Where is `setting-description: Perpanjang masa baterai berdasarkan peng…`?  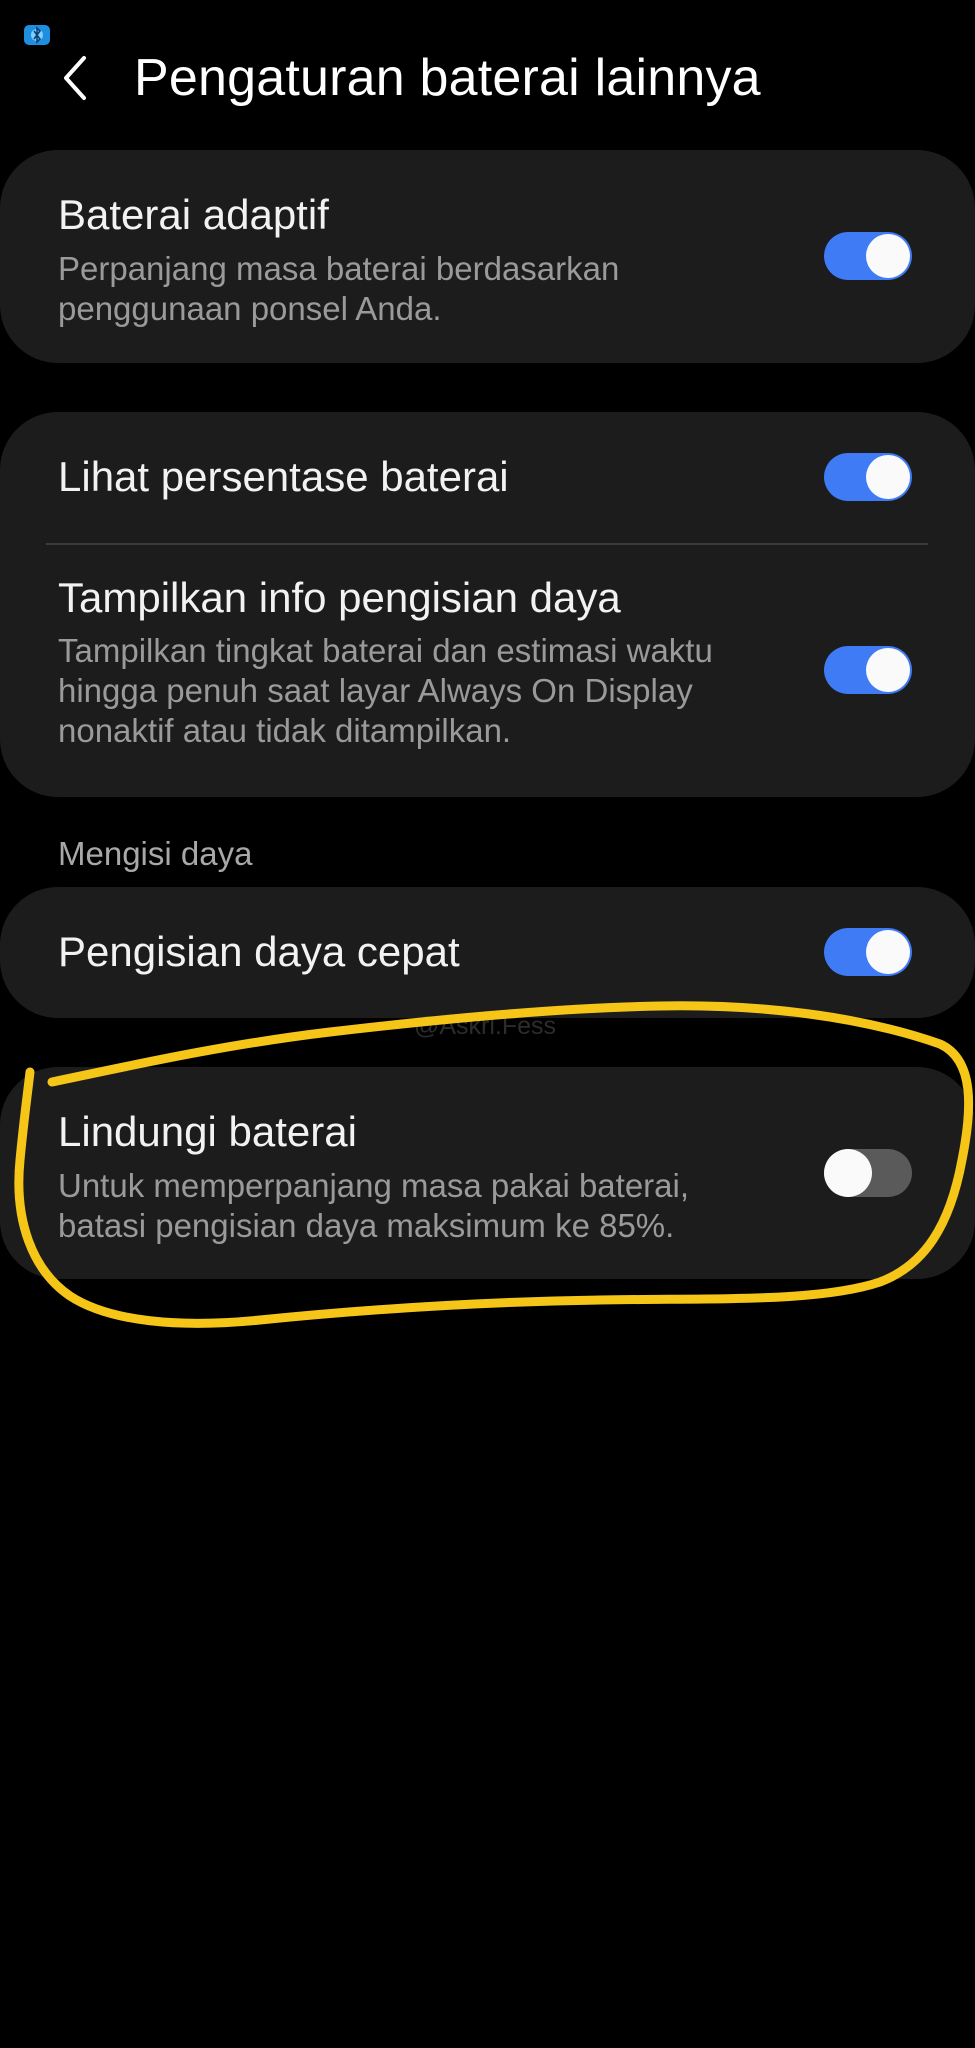
setting-description: Perpanjang masa baterai berdasarkan peng… is located at coordinates (339, 288).